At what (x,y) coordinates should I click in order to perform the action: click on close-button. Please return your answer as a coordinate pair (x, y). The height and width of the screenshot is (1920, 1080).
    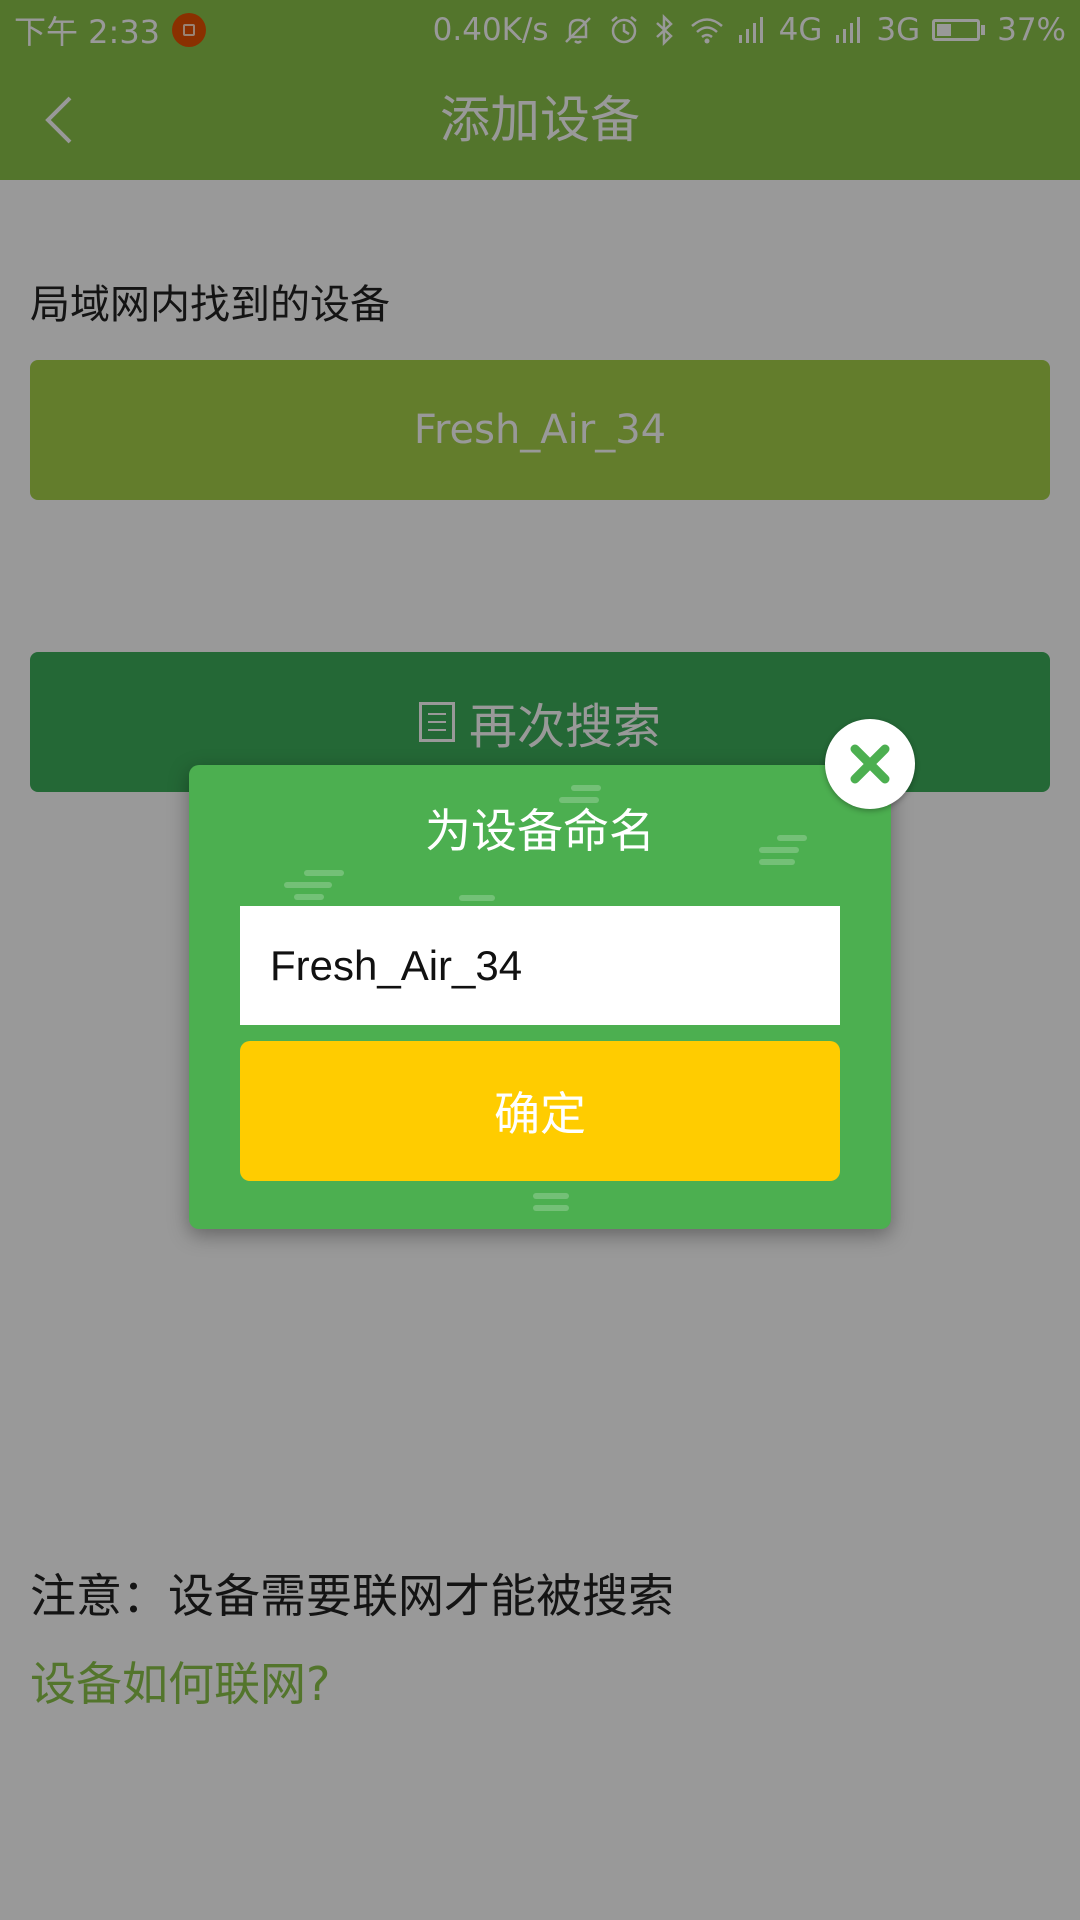
    Looking at the image, I should click on (870, 764).